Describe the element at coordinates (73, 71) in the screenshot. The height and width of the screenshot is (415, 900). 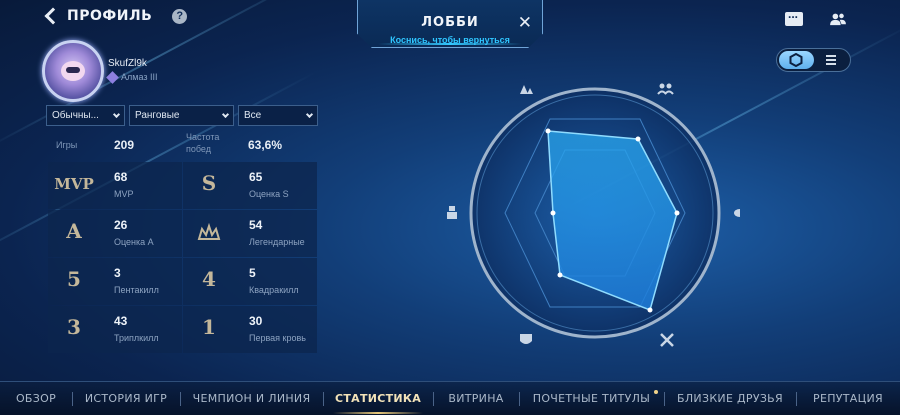
I see `avatar` at that location.